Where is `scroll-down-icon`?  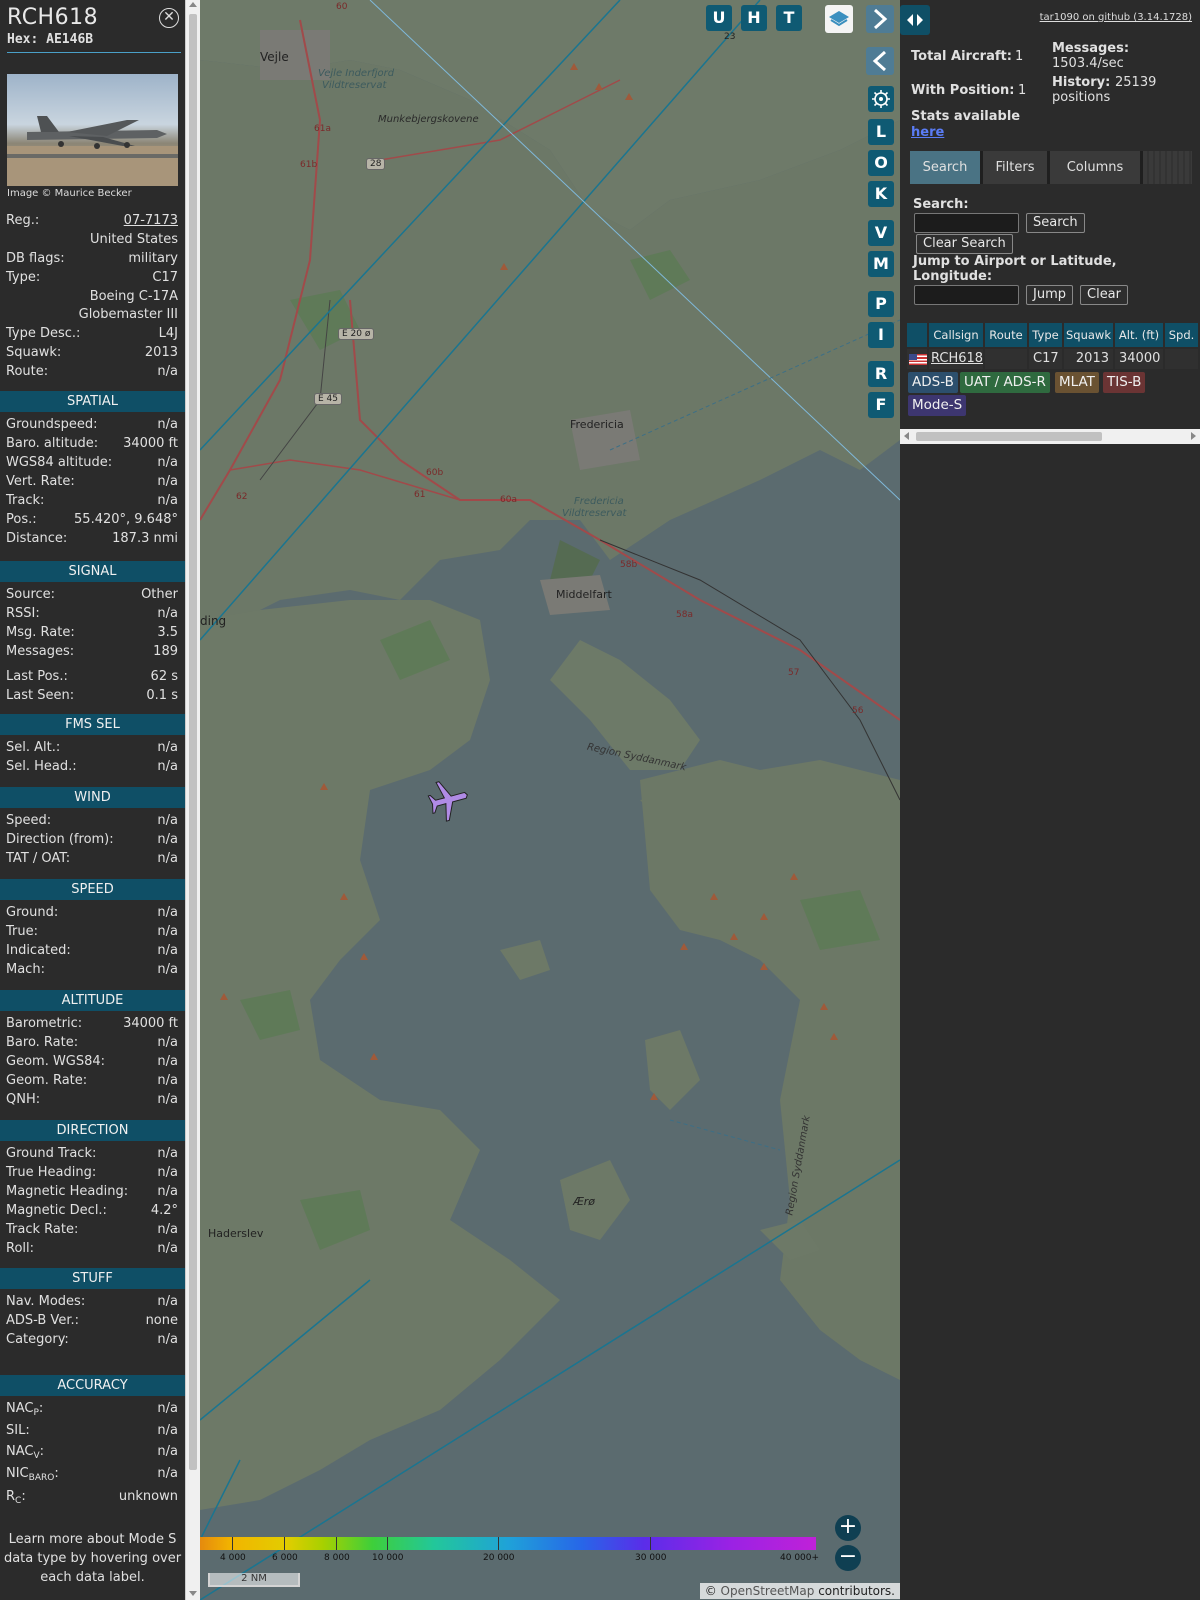
scroll-down-icon is located at coordinates (193, 1593).